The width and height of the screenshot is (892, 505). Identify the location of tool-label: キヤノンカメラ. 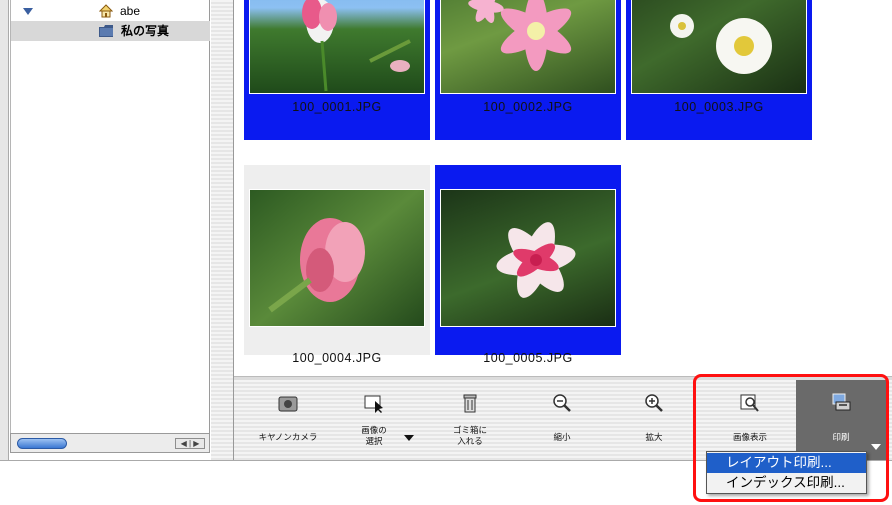
(288, 437).